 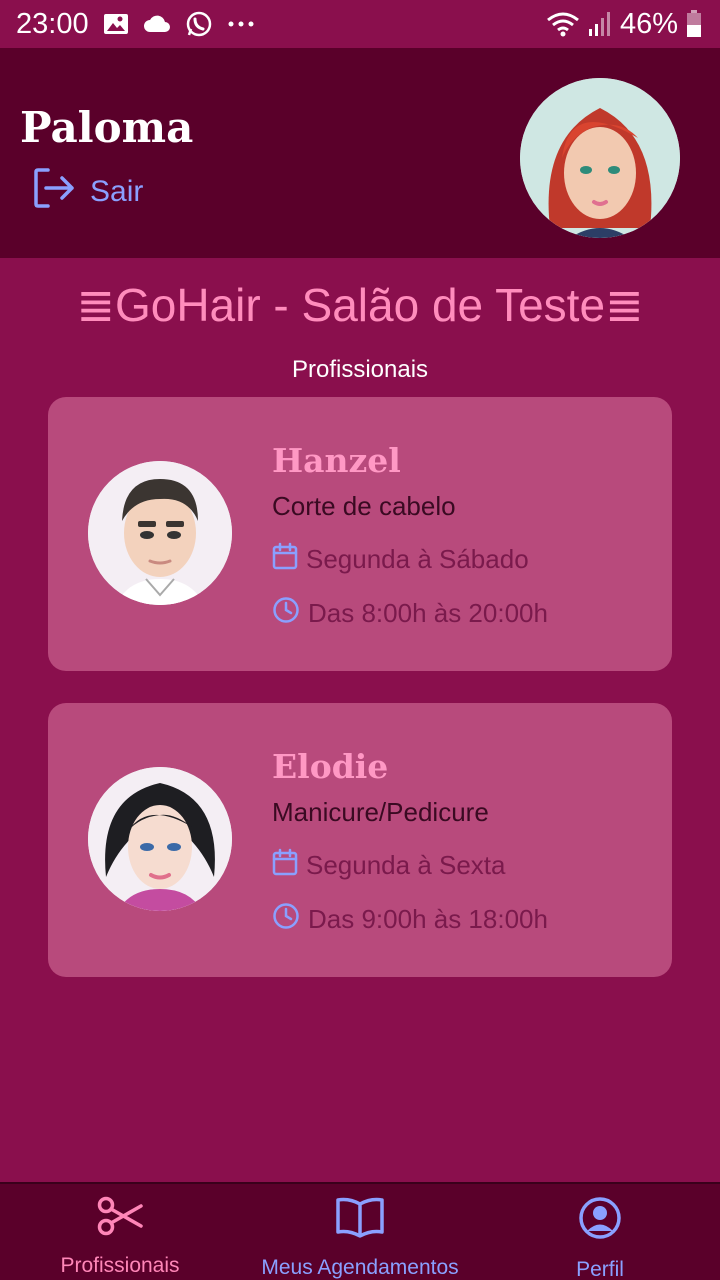 I want to click on status-right: 46%, so click(x=624, y=24).